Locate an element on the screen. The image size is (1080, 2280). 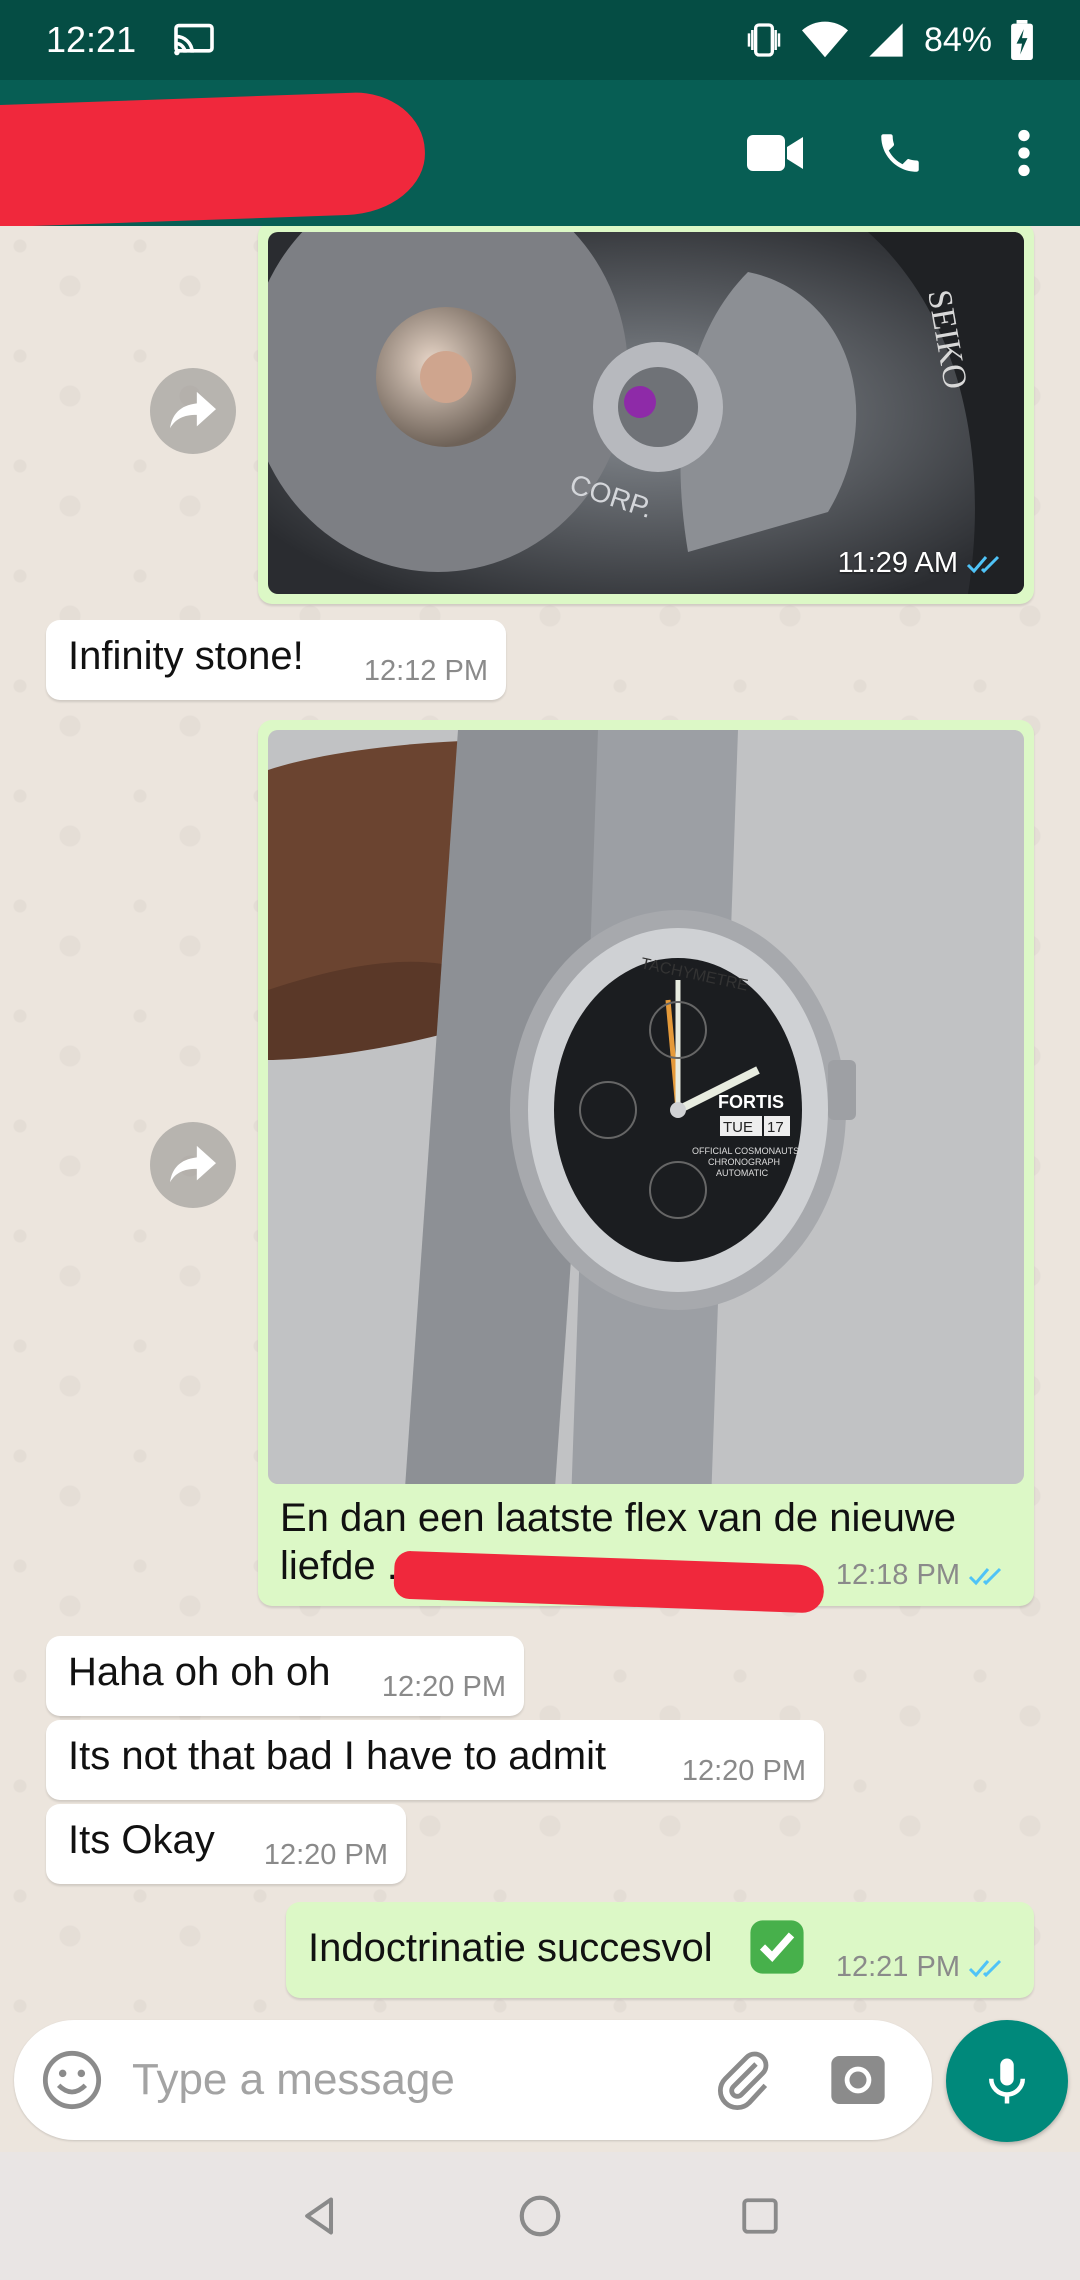
battery-charging-icon is located at coordinates (1022, 40).